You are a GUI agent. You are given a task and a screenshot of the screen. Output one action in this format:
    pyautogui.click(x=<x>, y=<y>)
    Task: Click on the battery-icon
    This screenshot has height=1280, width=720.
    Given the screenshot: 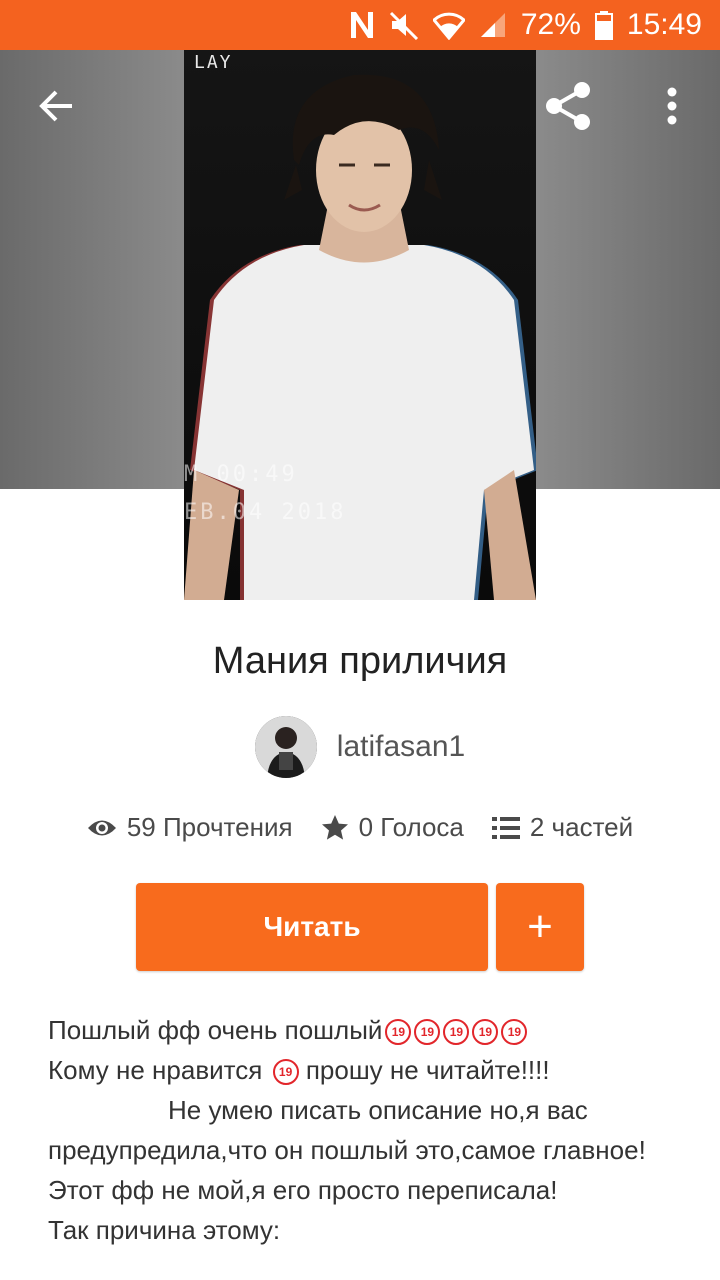 What is the action you would take?
    pyautogui.click(x=603, y=25)
    